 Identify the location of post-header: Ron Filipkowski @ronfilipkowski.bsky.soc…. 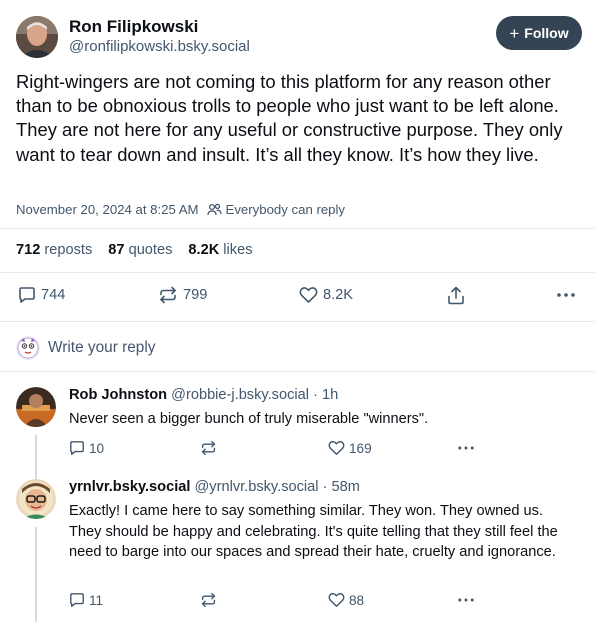
(299, 37).